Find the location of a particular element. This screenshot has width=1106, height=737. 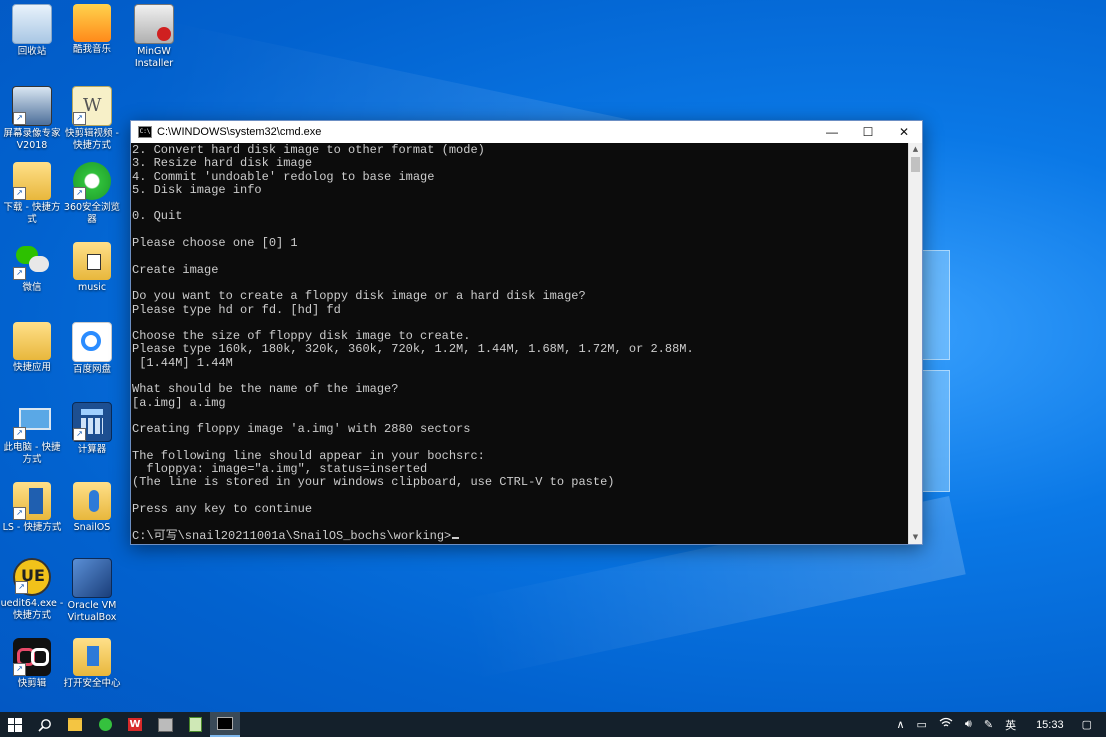

system-tray: ∧ ▭ 🔊︎ ✎ 英 15:33 ▢ is located at coordinates (998, 725).